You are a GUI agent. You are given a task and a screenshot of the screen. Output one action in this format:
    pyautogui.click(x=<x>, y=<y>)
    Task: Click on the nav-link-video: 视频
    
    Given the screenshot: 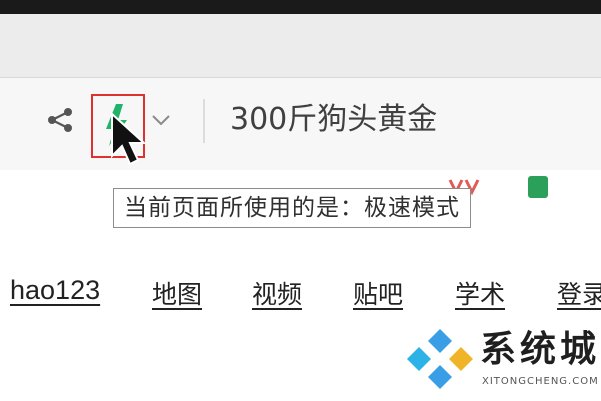 What is the action you would take?
    pyautogui.click(x=277, y=293)
    